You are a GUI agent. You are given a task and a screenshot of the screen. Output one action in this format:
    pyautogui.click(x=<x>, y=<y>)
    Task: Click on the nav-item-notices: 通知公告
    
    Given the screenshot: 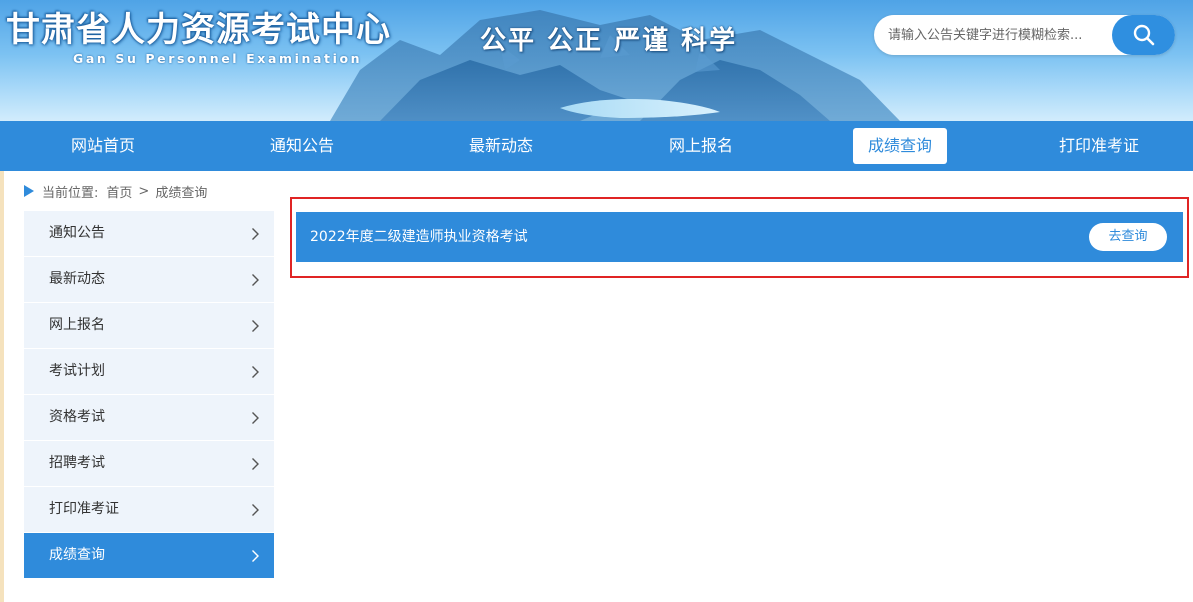 What is the action you would take?
    pyautogui.click(x=302, y=146)
    